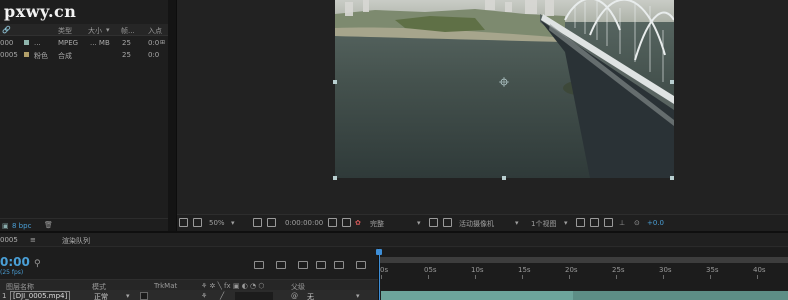  What do you see at coordinates (204, 296) in the screenshot?
I see `shy-switch-icon: ⚘` at bounding box center [204, 296].